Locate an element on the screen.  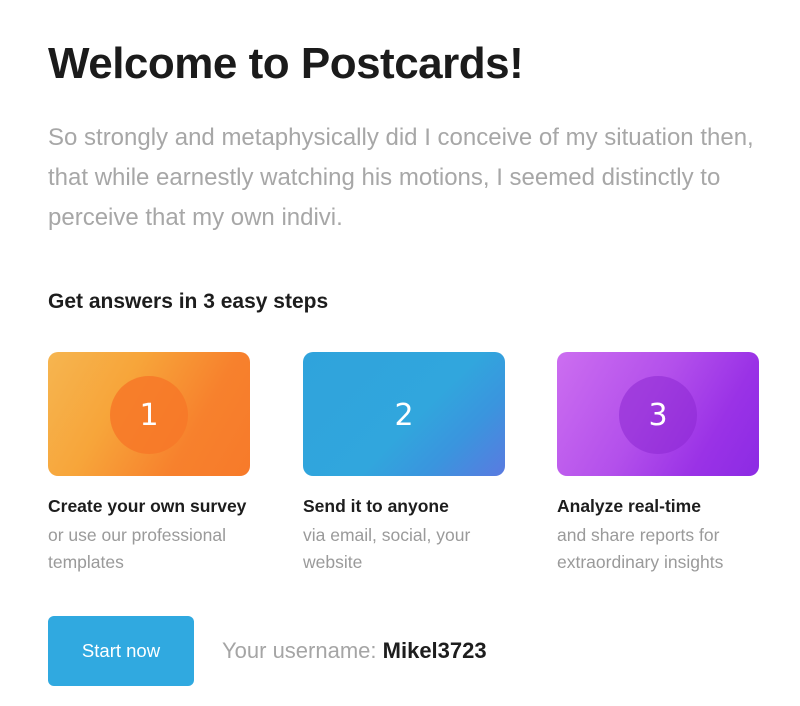
step-title: Send it to anyone is located at coordinates (376, 506).